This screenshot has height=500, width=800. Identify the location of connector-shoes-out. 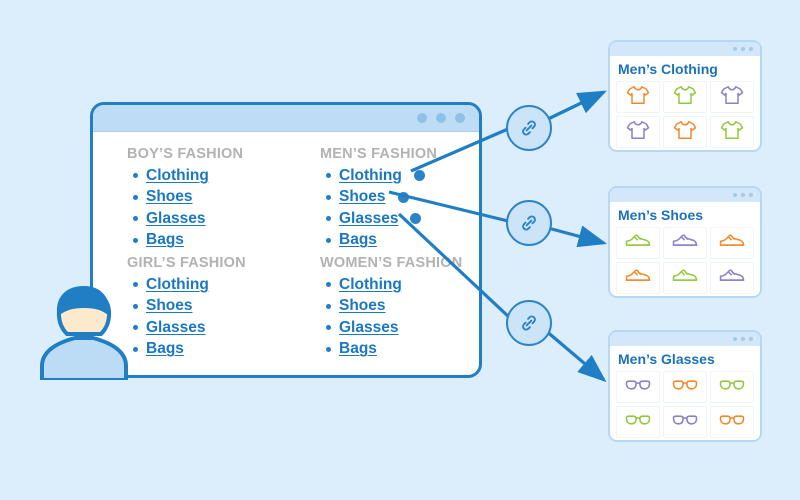
(577, 236).